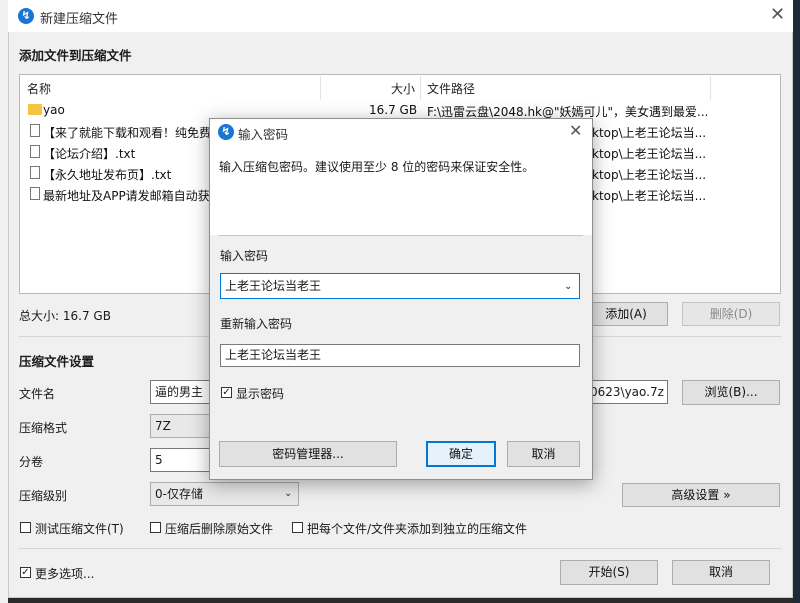  Describe the element at coordinates (377, 167) in the screenshot. I see `dialog-description: 输入压缩包密码。建议使用至少 8 位的密码来保证安全性。` at that location.